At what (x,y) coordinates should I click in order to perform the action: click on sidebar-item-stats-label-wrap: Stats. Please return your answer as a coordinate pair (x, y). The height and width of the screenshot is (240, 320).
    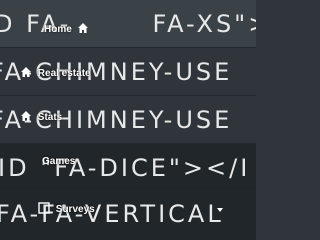
    Looking at the image, I should click on (41, 117).